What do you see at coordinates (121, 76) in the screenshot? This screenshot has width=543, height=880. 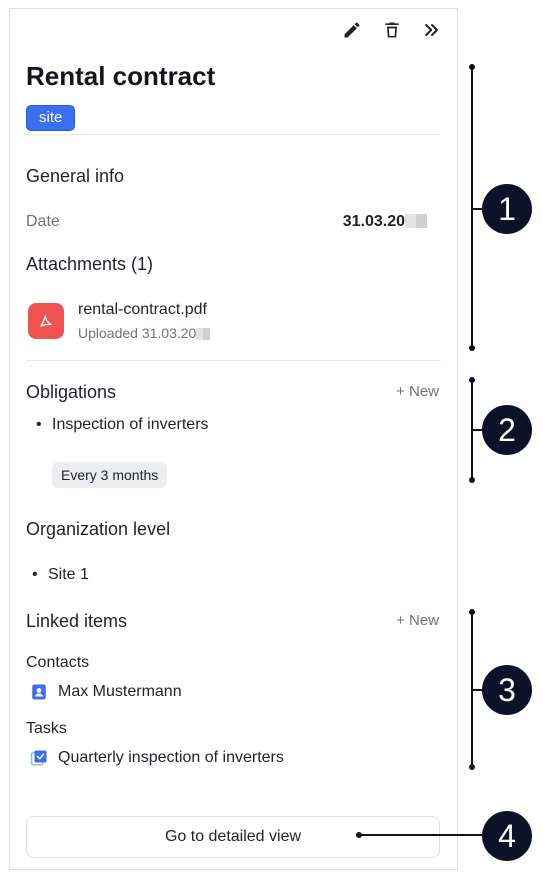 I see `page-title: Rental contract` at bounding box center [121, 76].